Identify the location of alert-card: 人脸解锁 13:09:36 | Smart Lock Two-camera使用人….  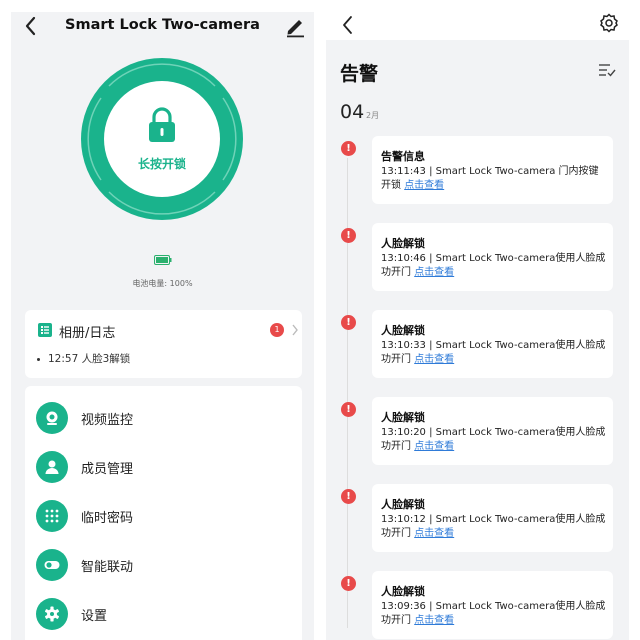
(492, 605).